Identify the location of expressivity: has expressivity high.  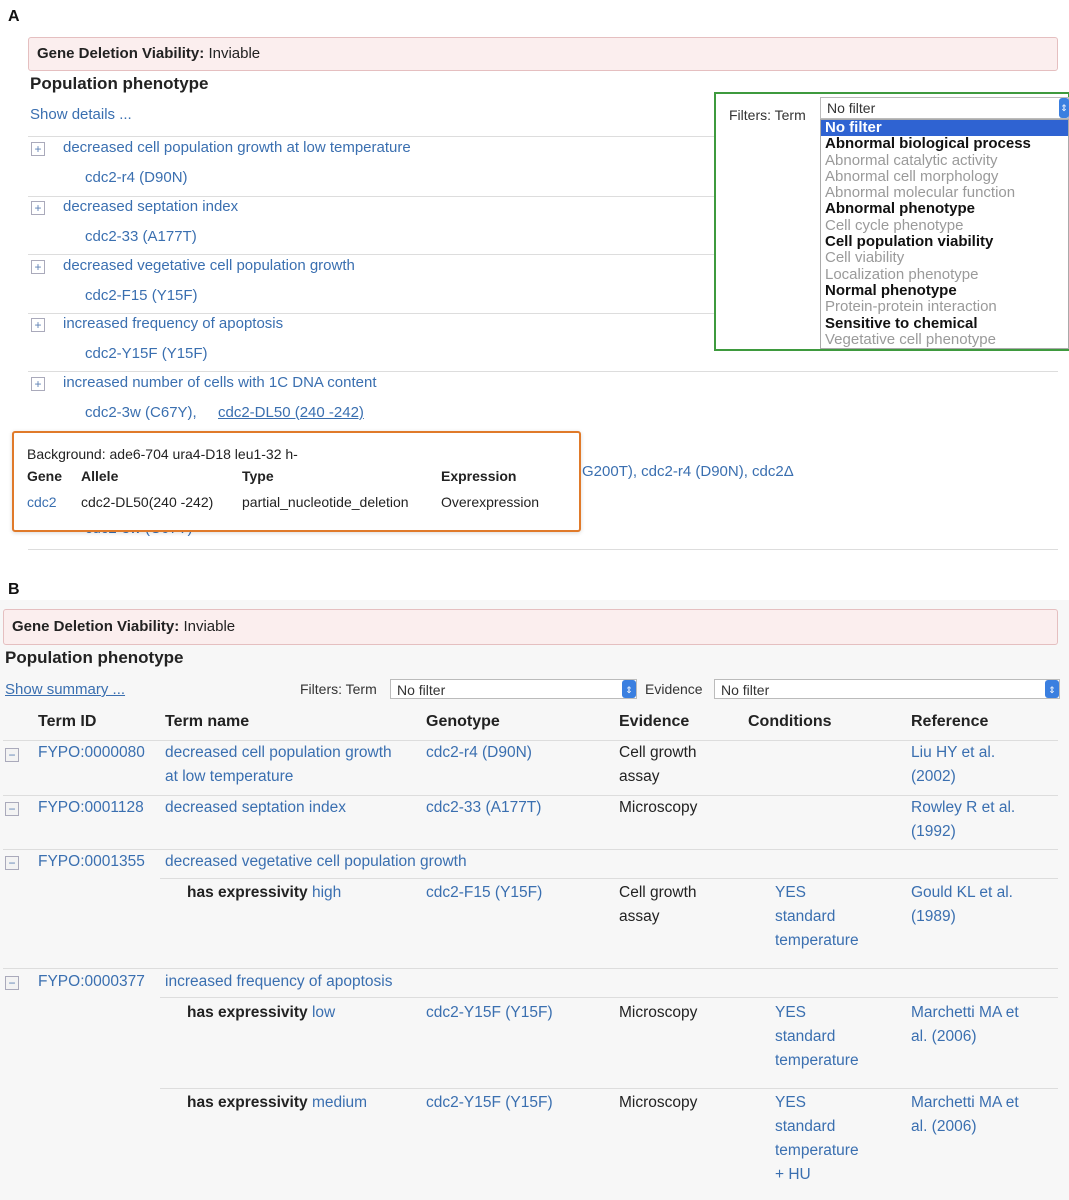
(264, 893).